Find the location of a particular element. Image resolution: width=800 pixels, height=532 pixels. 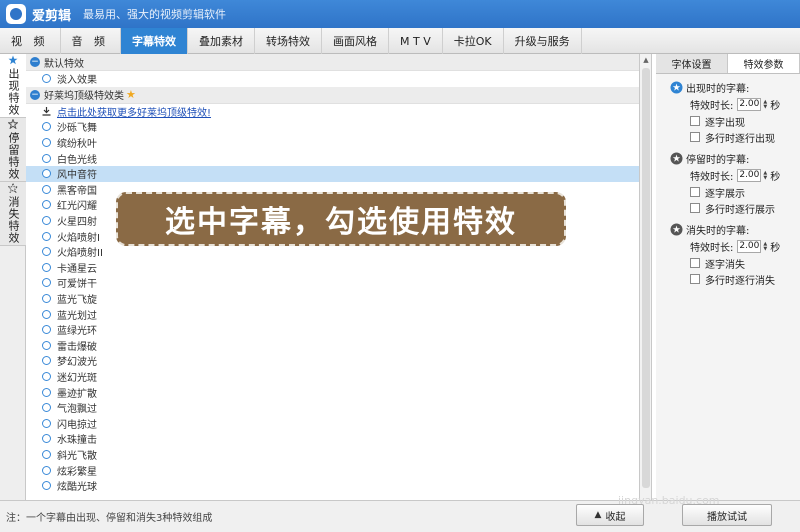

scroll-up-icon: ▲ is located at coordinates (646, 60).